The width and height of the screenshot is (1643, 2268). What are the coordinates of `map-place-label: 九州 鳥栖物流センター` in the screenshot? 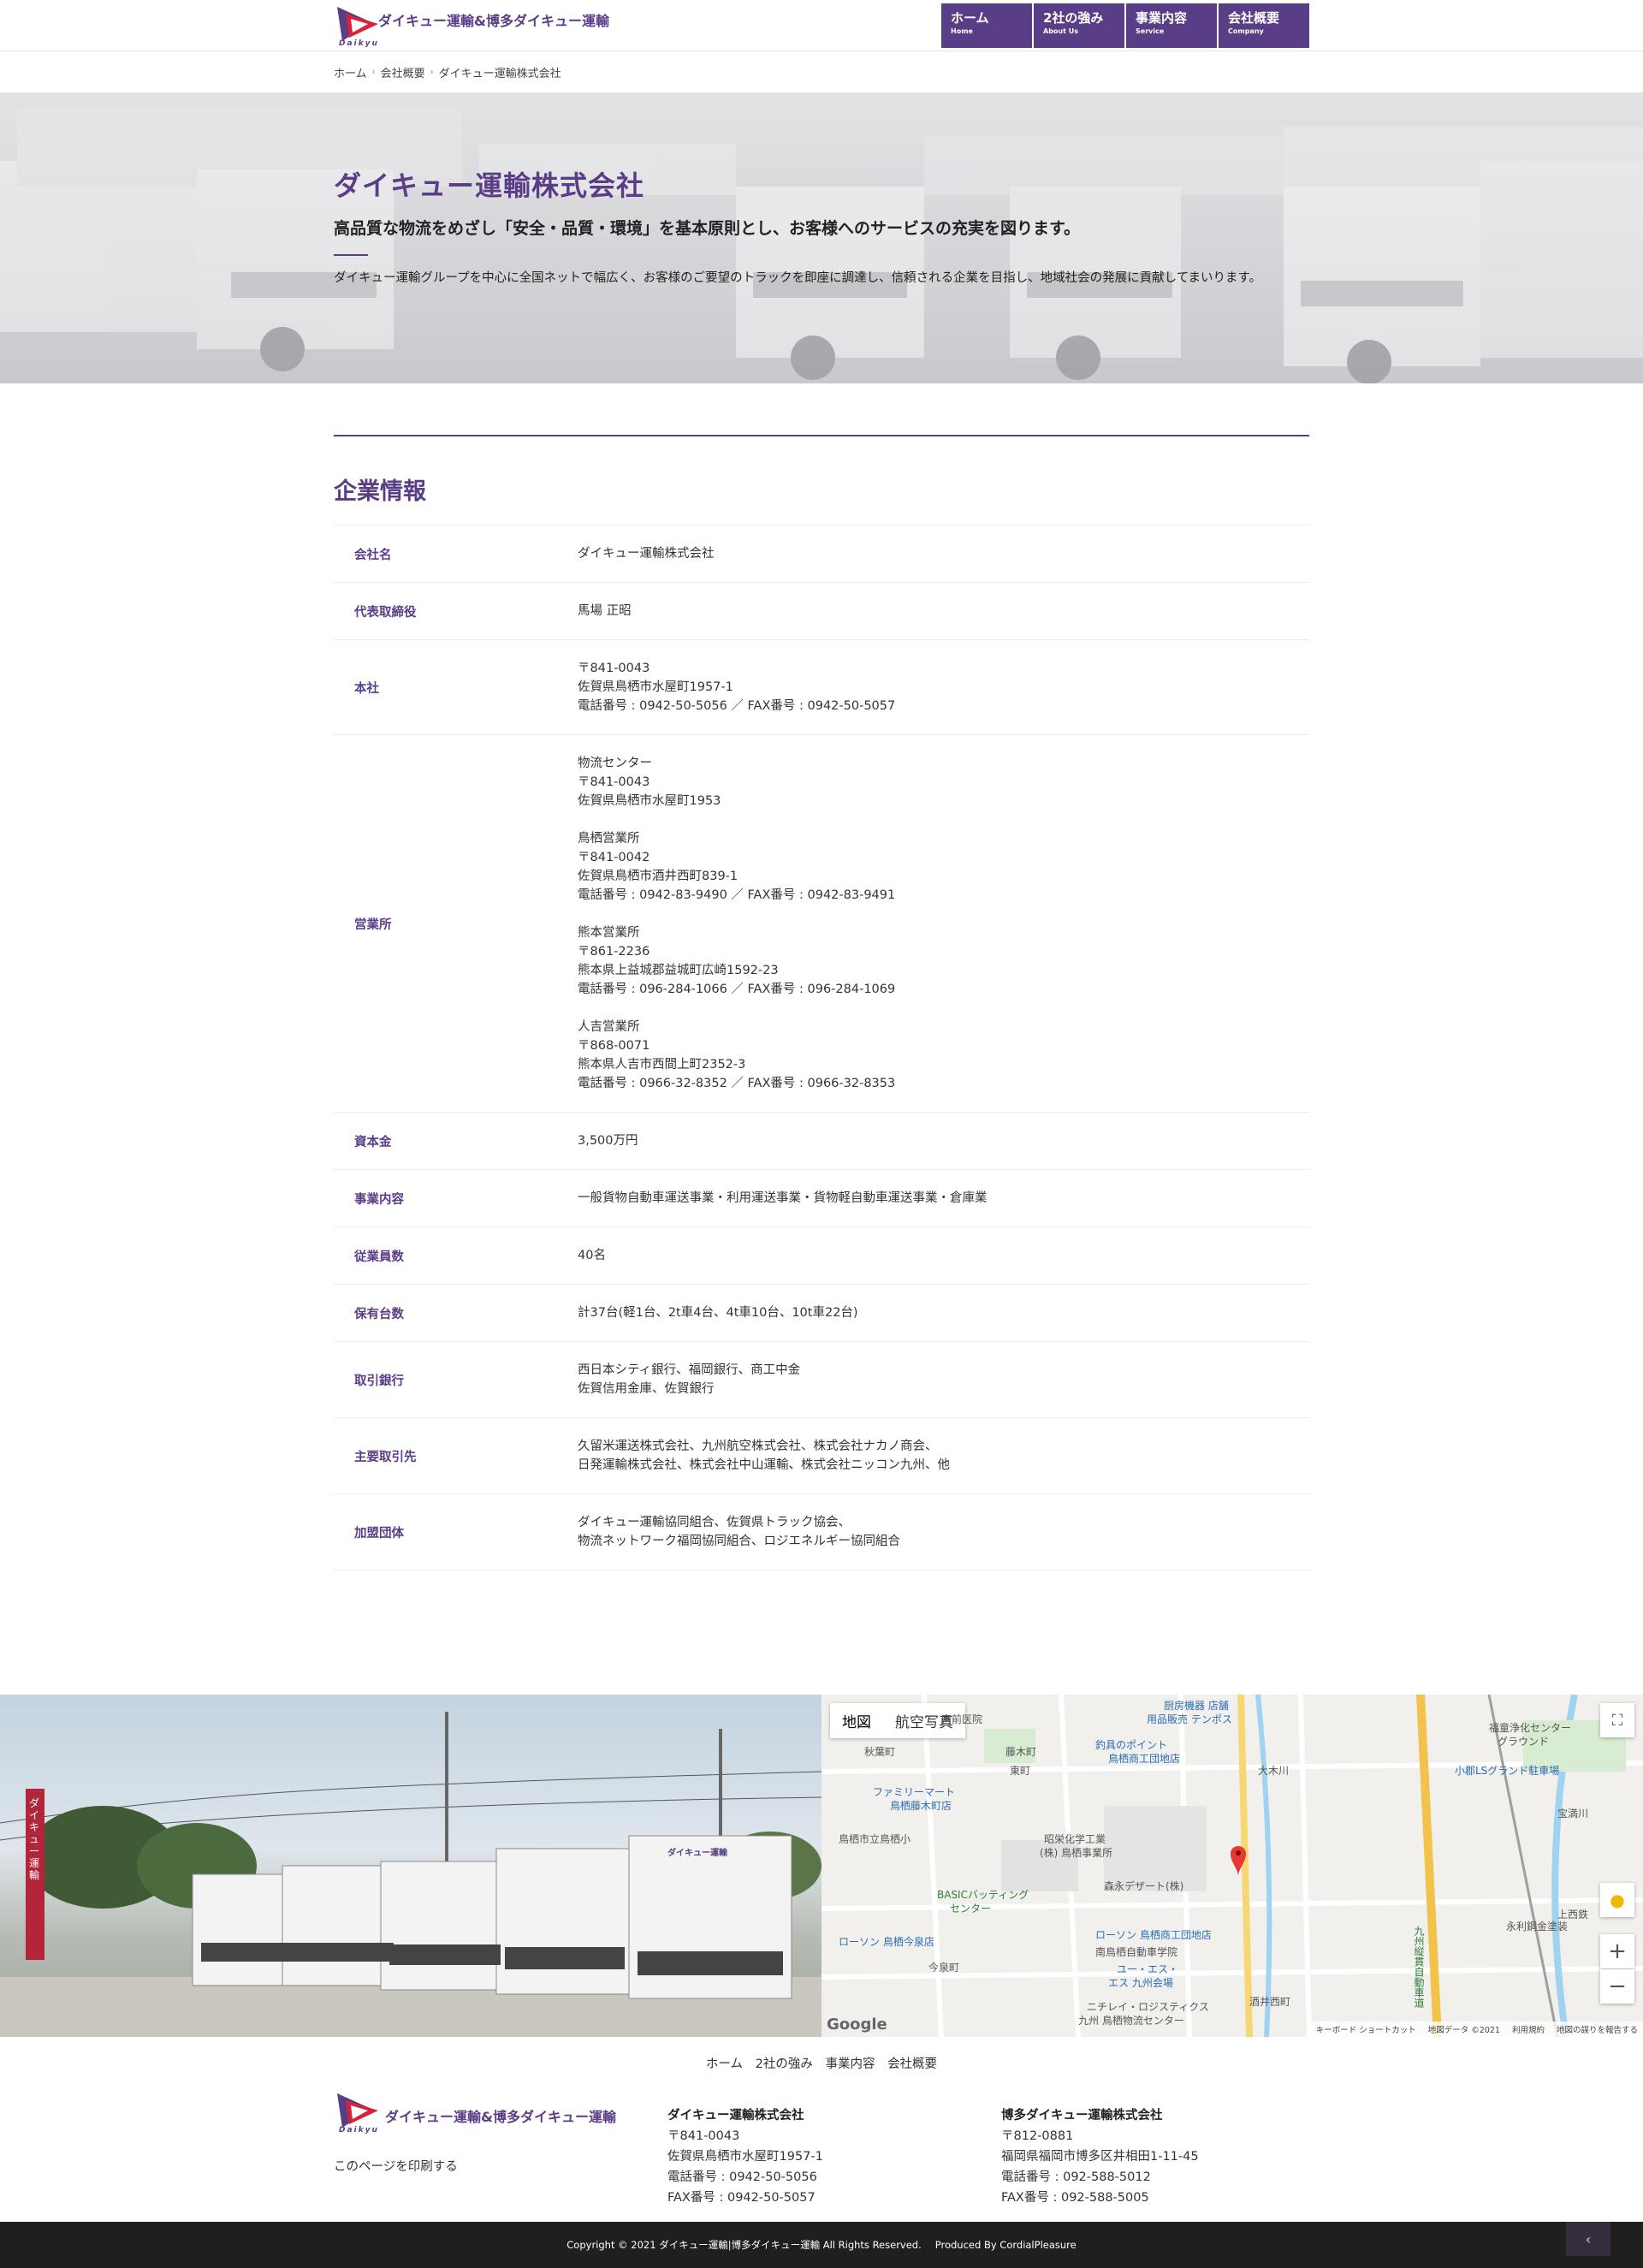 It's located at (1131, 2021).